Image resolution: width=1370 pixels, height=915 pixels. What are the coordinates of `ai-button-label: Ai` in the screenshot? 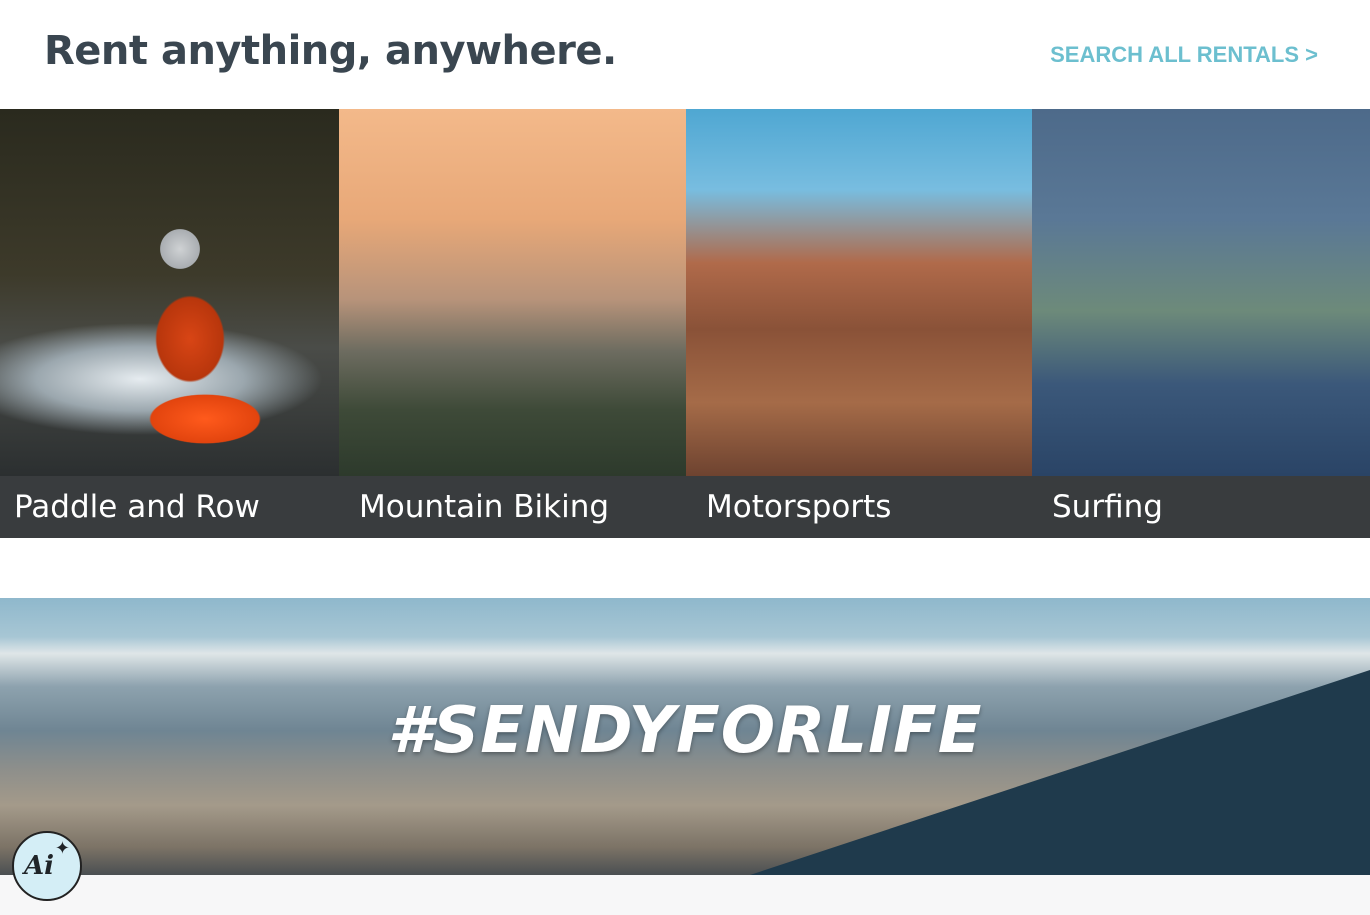 It's located at (39, 866).